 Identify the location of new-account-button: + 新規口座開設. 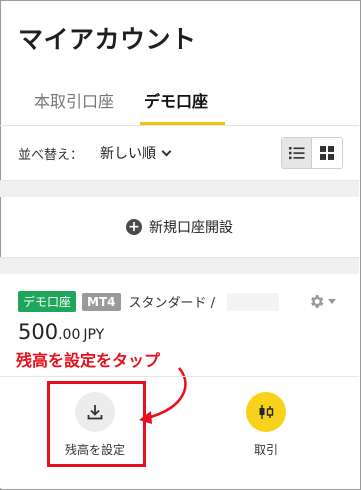
(179, 227).